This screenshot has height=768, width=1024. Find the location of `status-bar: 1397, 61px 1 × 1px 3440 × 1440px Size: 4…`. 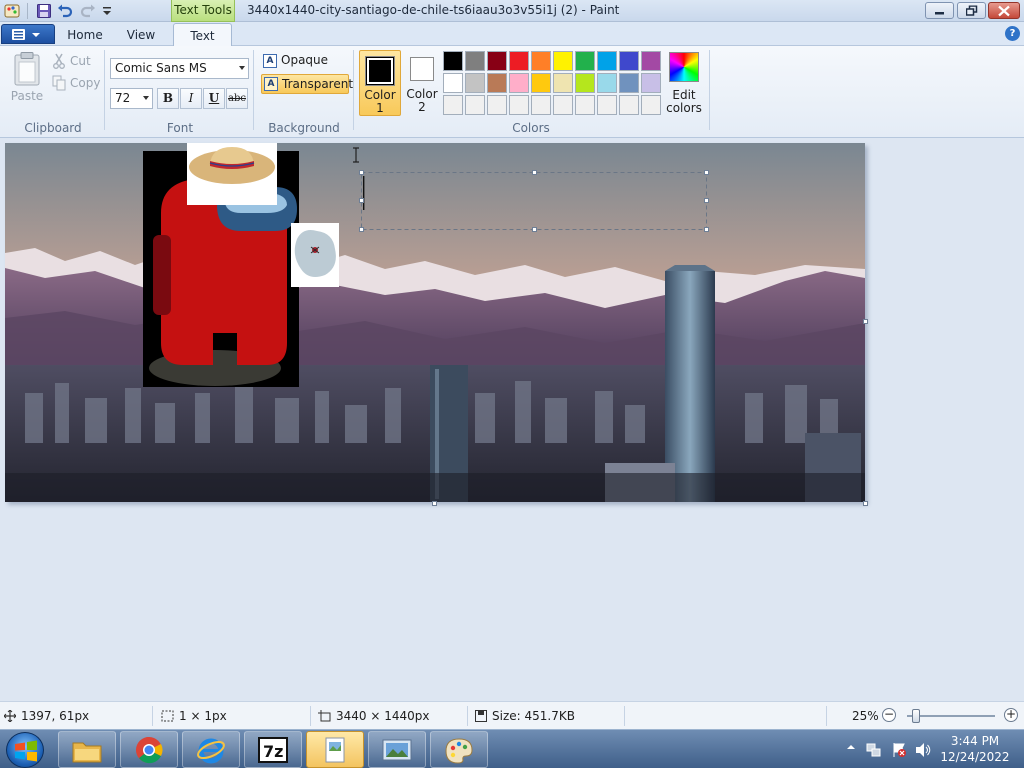

status-bar: 1397, 61px 1 × 1px 3440 × 1440px Size: 4… is located at coordinates (512, 715).